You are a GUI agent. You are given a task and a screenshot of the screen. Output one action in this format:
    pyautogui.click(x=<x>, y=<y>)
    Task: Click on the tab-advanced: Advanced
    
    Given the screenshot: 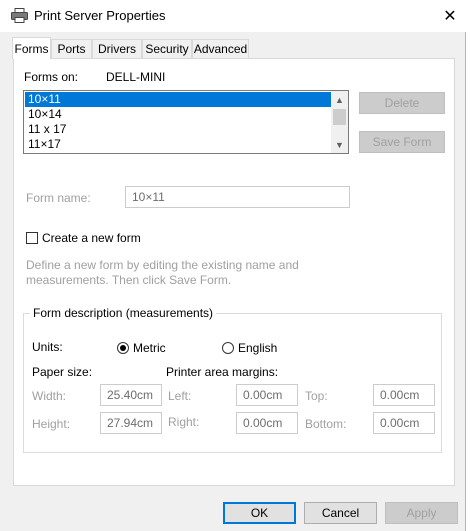 What is the action you would take?
    pyautogui.click(x=220, y=48)
    